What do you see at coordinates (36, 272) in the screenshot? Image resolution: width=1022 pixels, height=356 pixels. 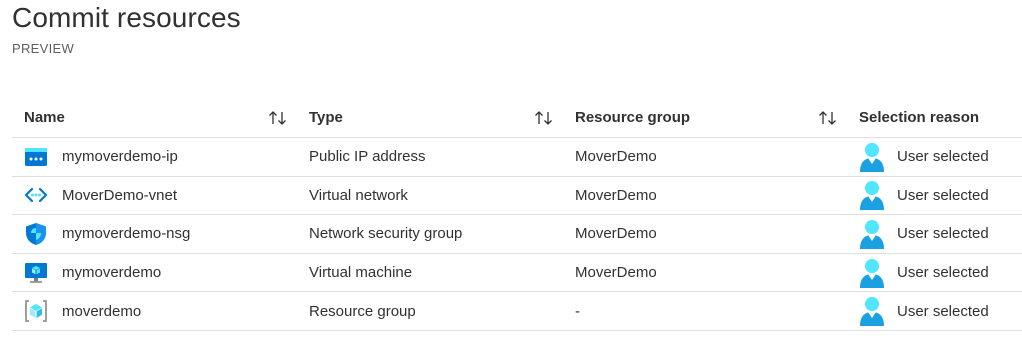 I see `virtual-machine-icon` at bounding box center [36, 272].